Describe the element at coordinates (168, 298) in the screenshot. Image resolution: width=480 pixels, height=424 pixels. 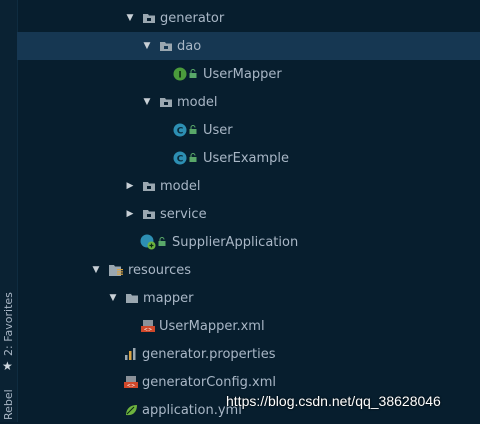
I see `tree-item-label: mapper` at that location.